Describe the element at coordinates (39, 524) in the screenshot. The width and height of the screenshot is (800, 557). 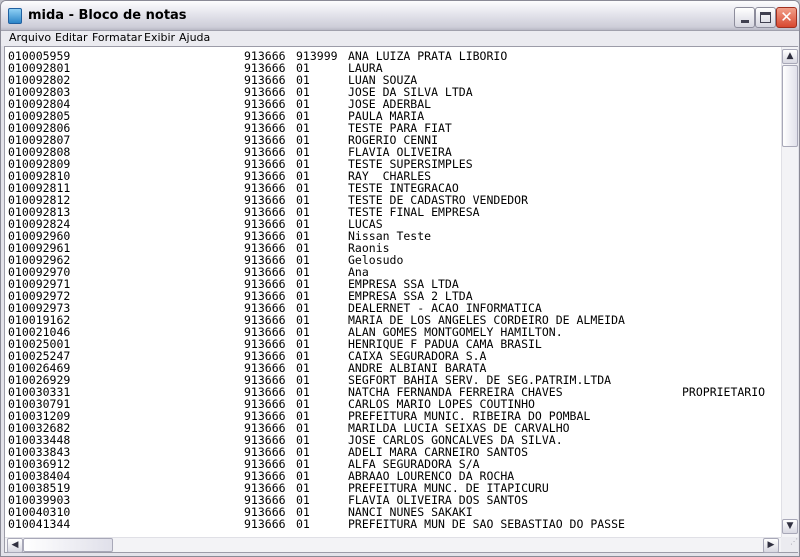
I see `line-id: 010041344` at that location.